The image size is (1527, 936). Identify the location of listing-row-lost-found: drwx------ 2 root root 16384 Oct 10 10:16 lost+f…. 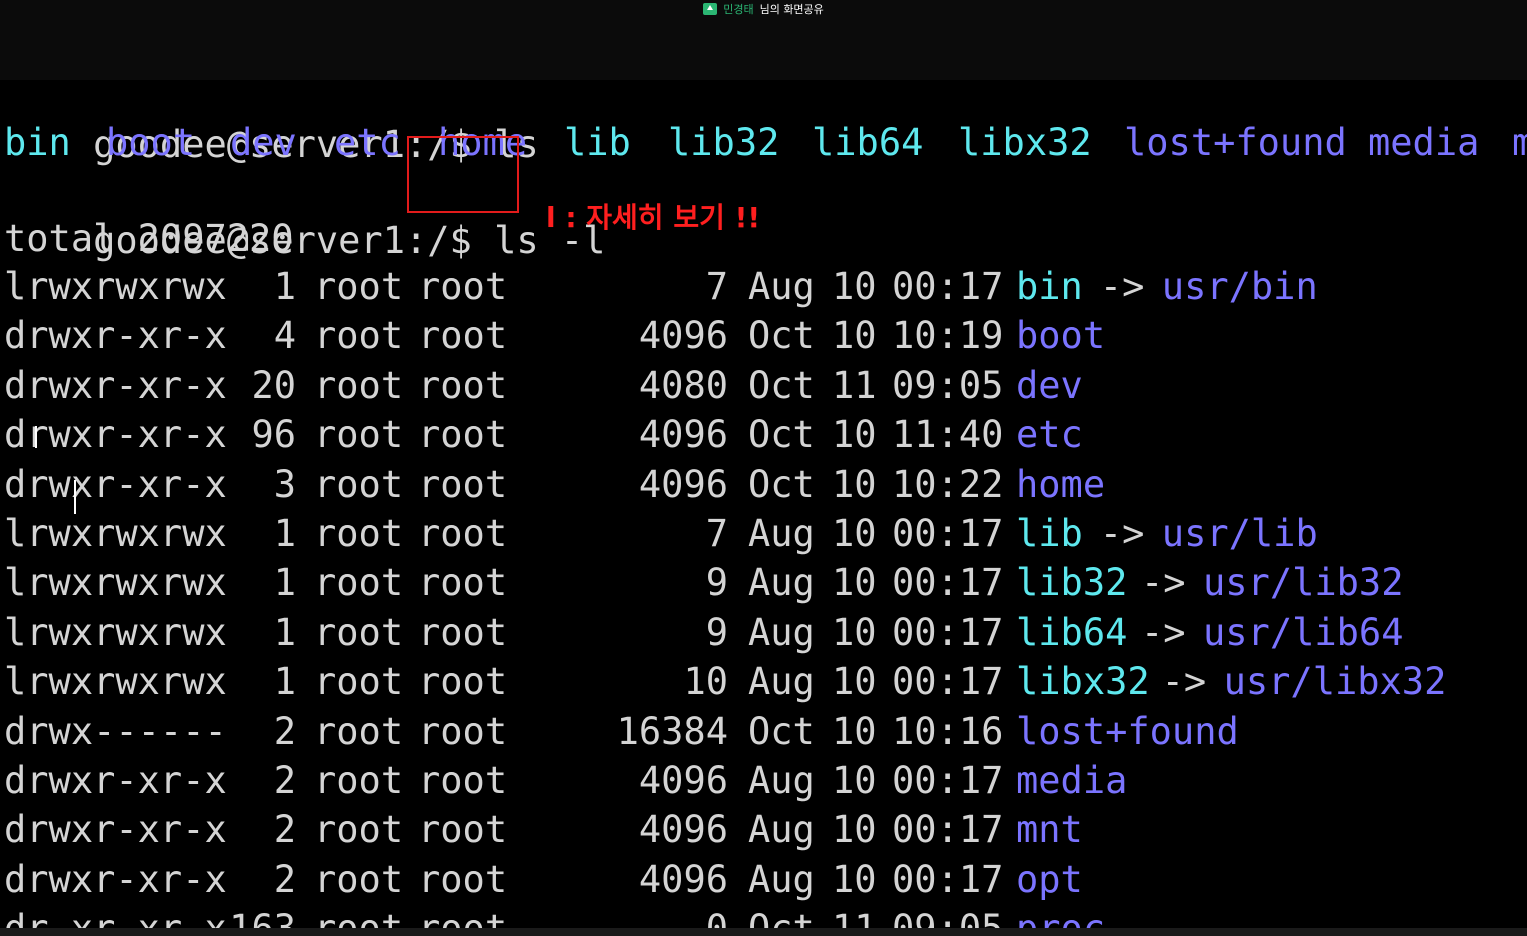
(765, 732).